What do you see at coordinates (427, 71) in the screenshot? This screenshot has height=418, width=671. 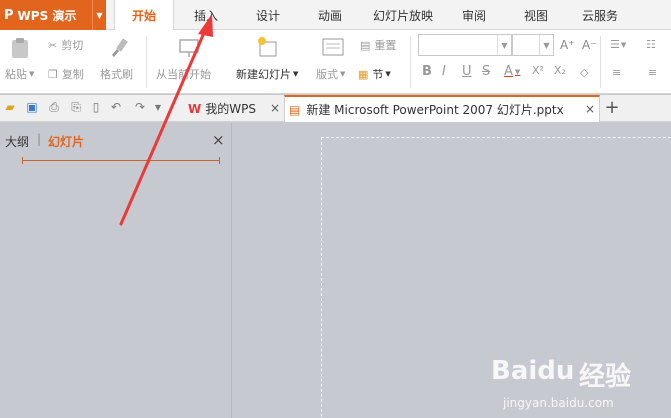 I see `bold-button: B` at bounding box center [427, 71].